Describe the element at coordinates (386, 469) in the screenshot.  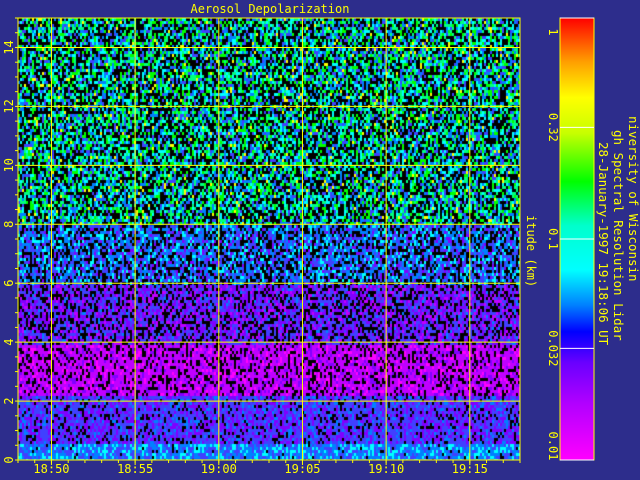
I see `x-tick-label: 19:10` at that location.